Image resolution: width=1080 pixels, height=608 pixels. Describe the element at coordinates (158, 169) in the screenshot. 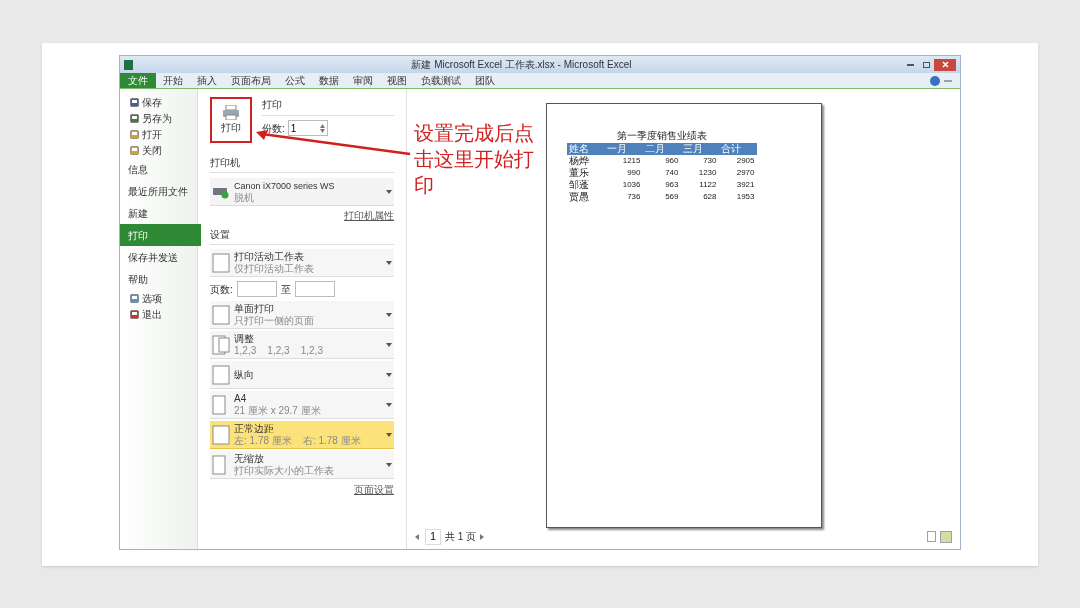

I see `sidebar-tab: 信息` at that location.